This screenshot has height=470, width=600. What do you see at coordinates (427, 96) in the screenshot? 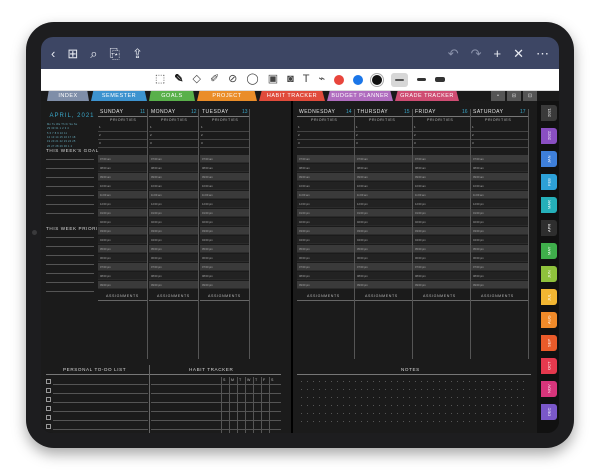
I see `tab-grade-tracker: GRADE TRACKER` at bounding box center [427, 96].